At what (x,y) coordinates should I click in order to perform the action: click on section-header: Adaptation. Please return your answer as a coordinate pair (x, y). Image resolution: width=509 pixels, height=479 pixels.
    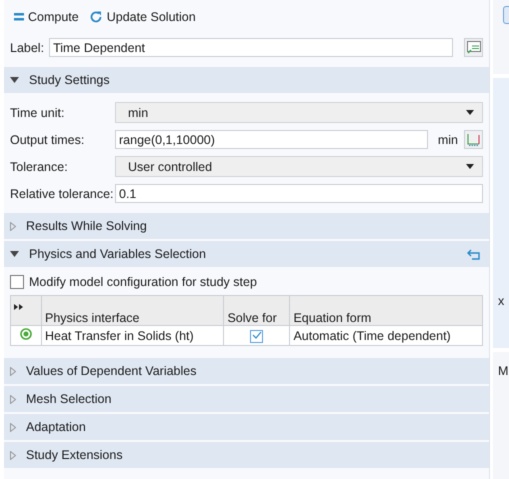
    Looking at the image, I should click on (246, 427).